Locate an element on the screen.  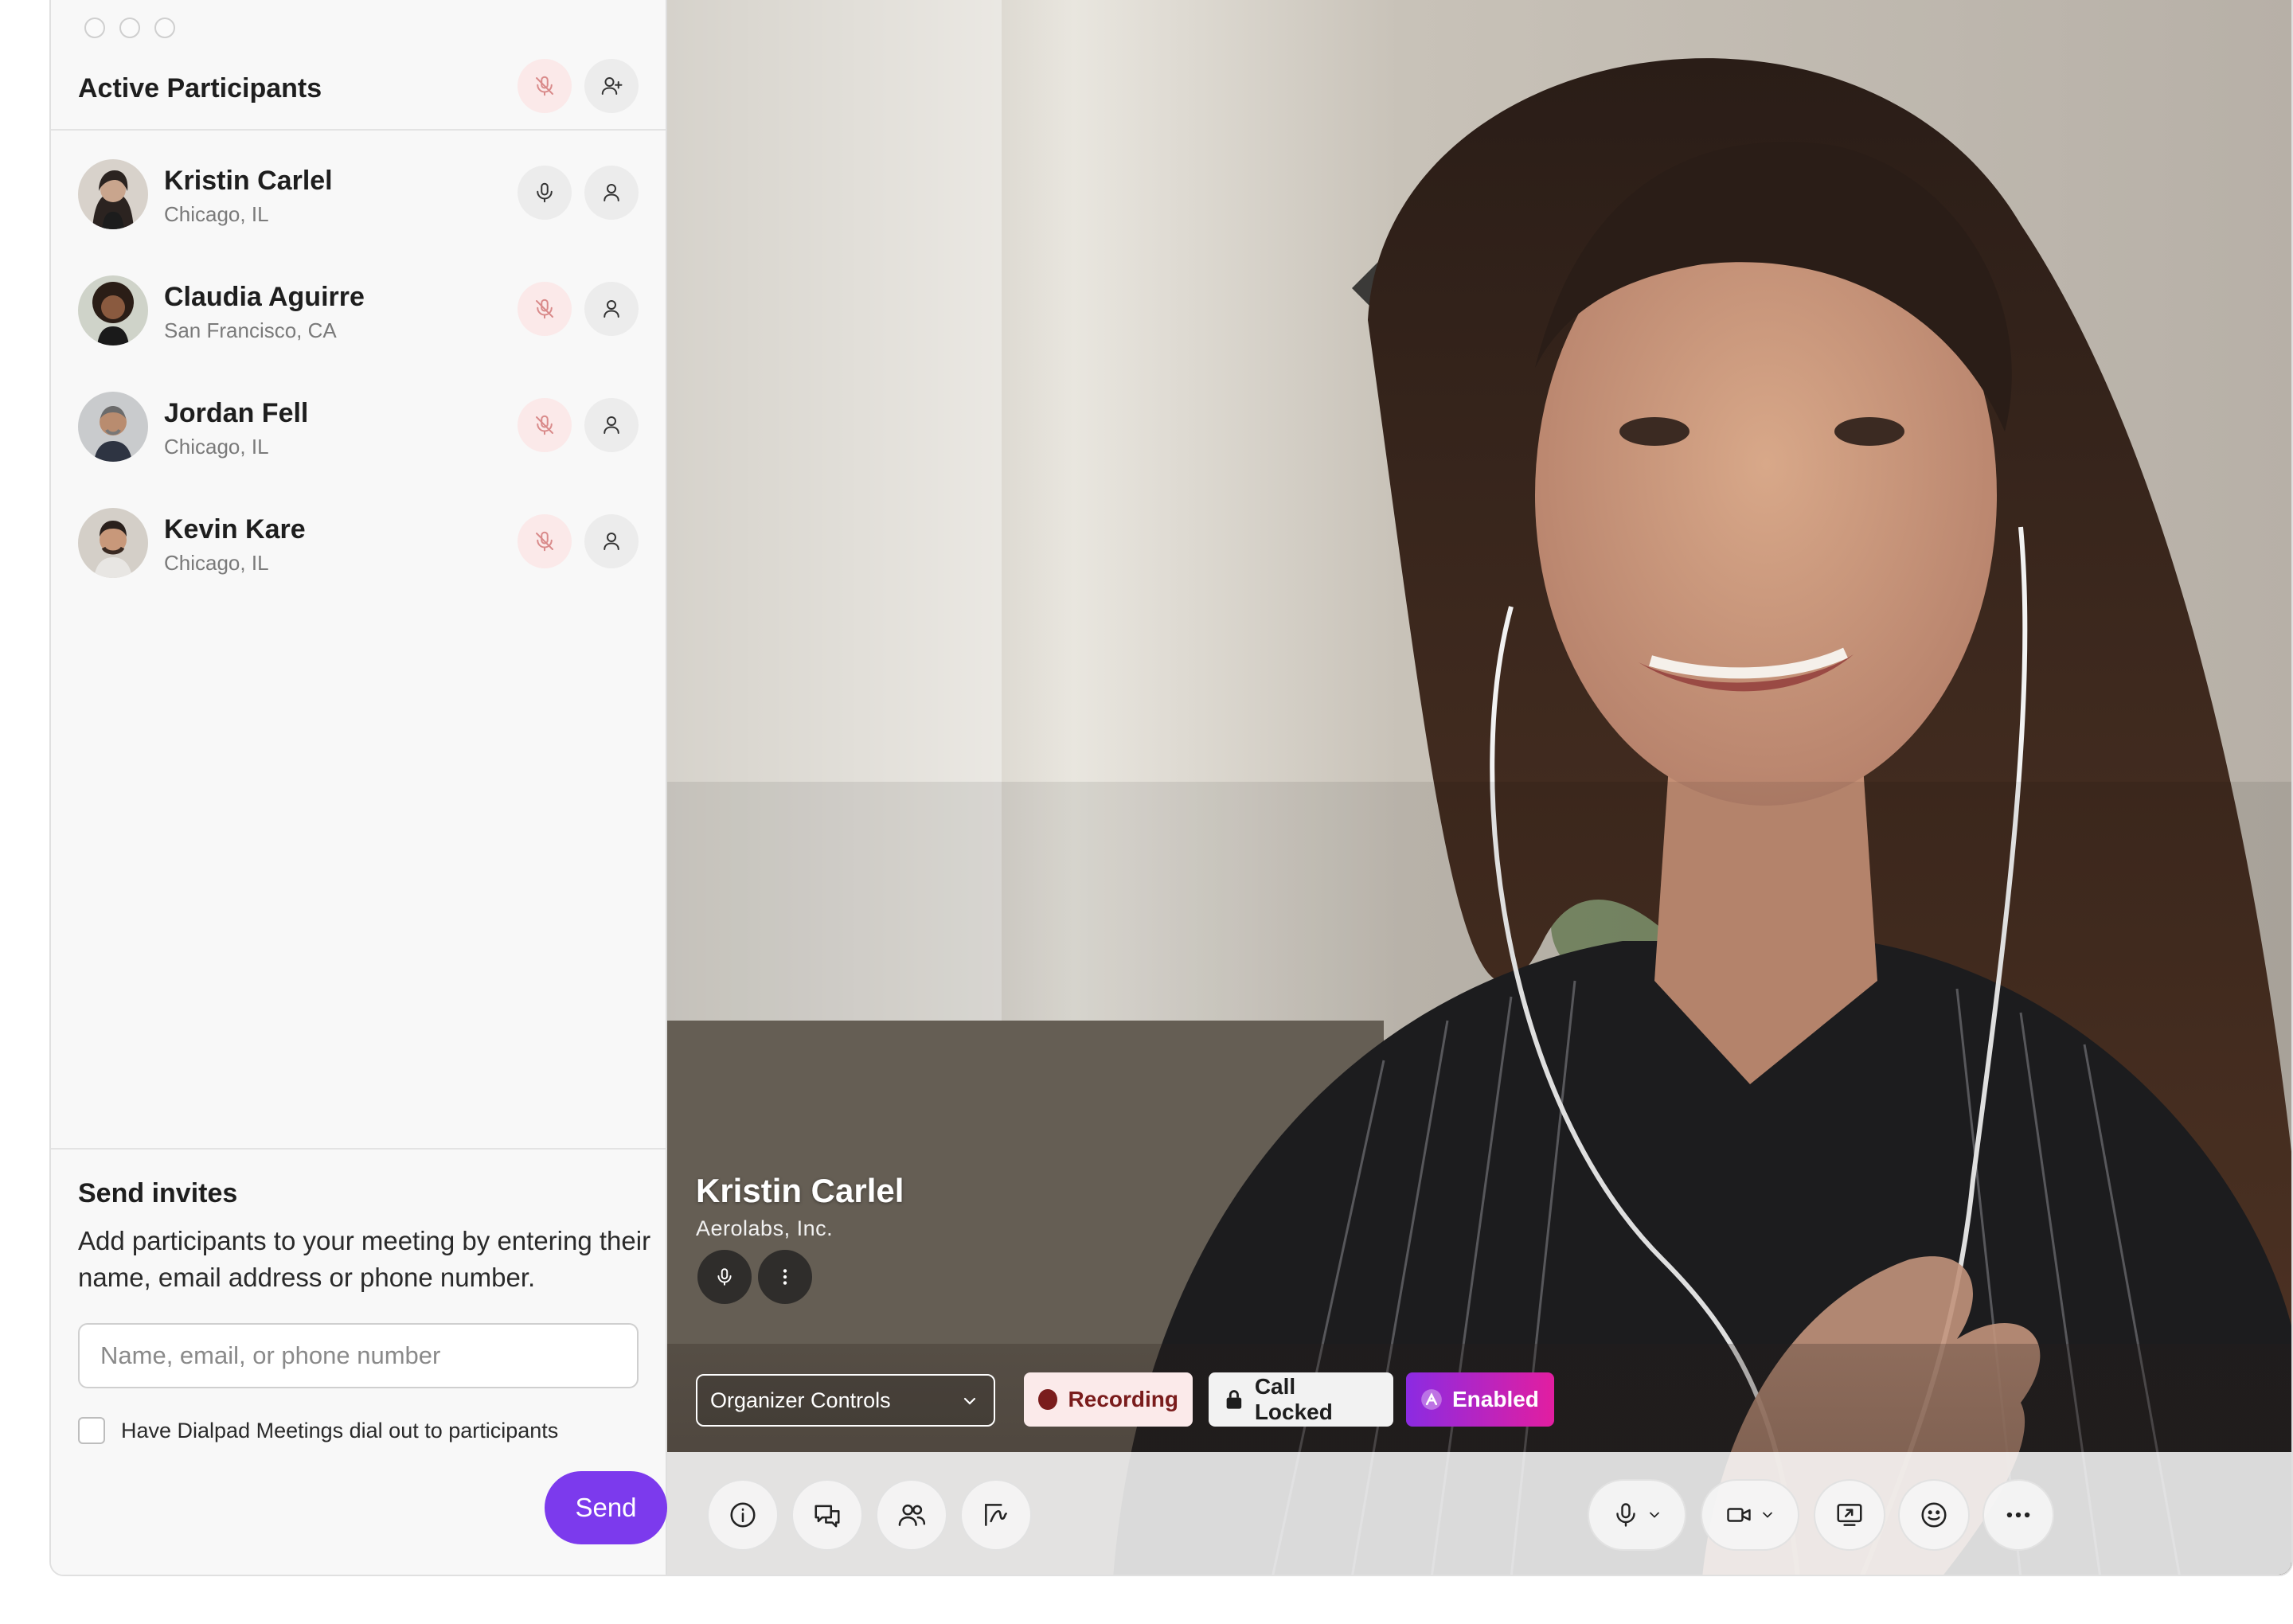
speaker-more-button is located at coordinates (785, 1277).